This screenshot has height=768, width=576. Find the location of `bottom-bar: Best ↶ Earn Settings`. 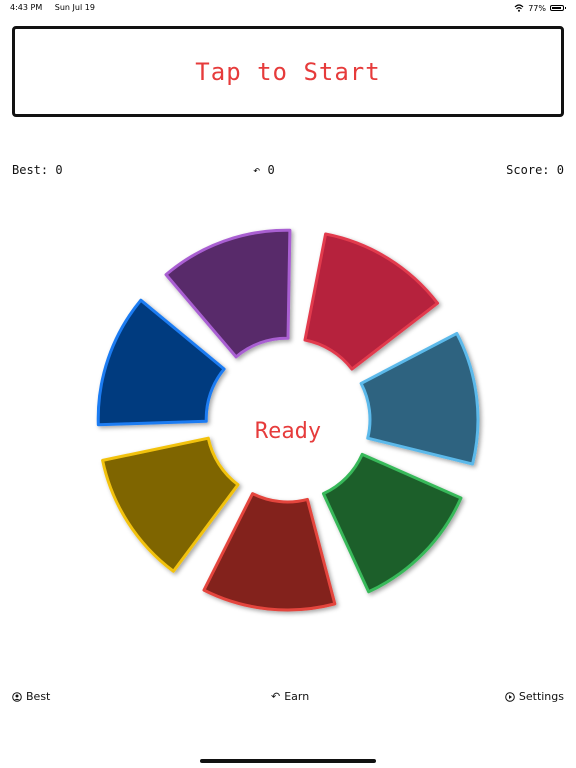

bottom-bar: Best ↶ Earn Settings is located at coordinates (288, 699).